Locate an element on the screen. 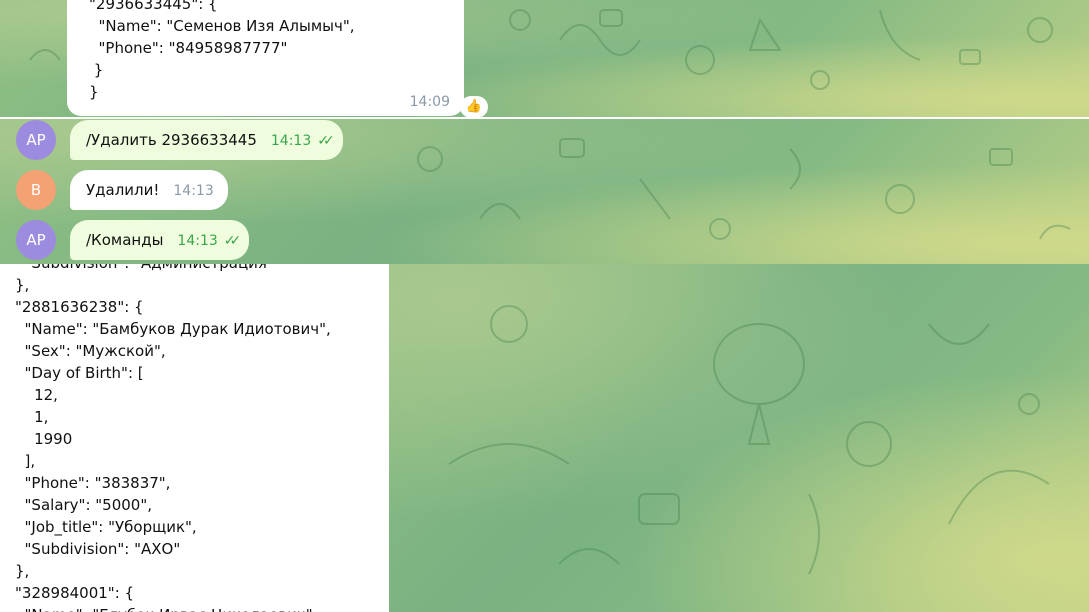  code-line: "Subdivision": "Администрация" is located at coordinates (173, 269).